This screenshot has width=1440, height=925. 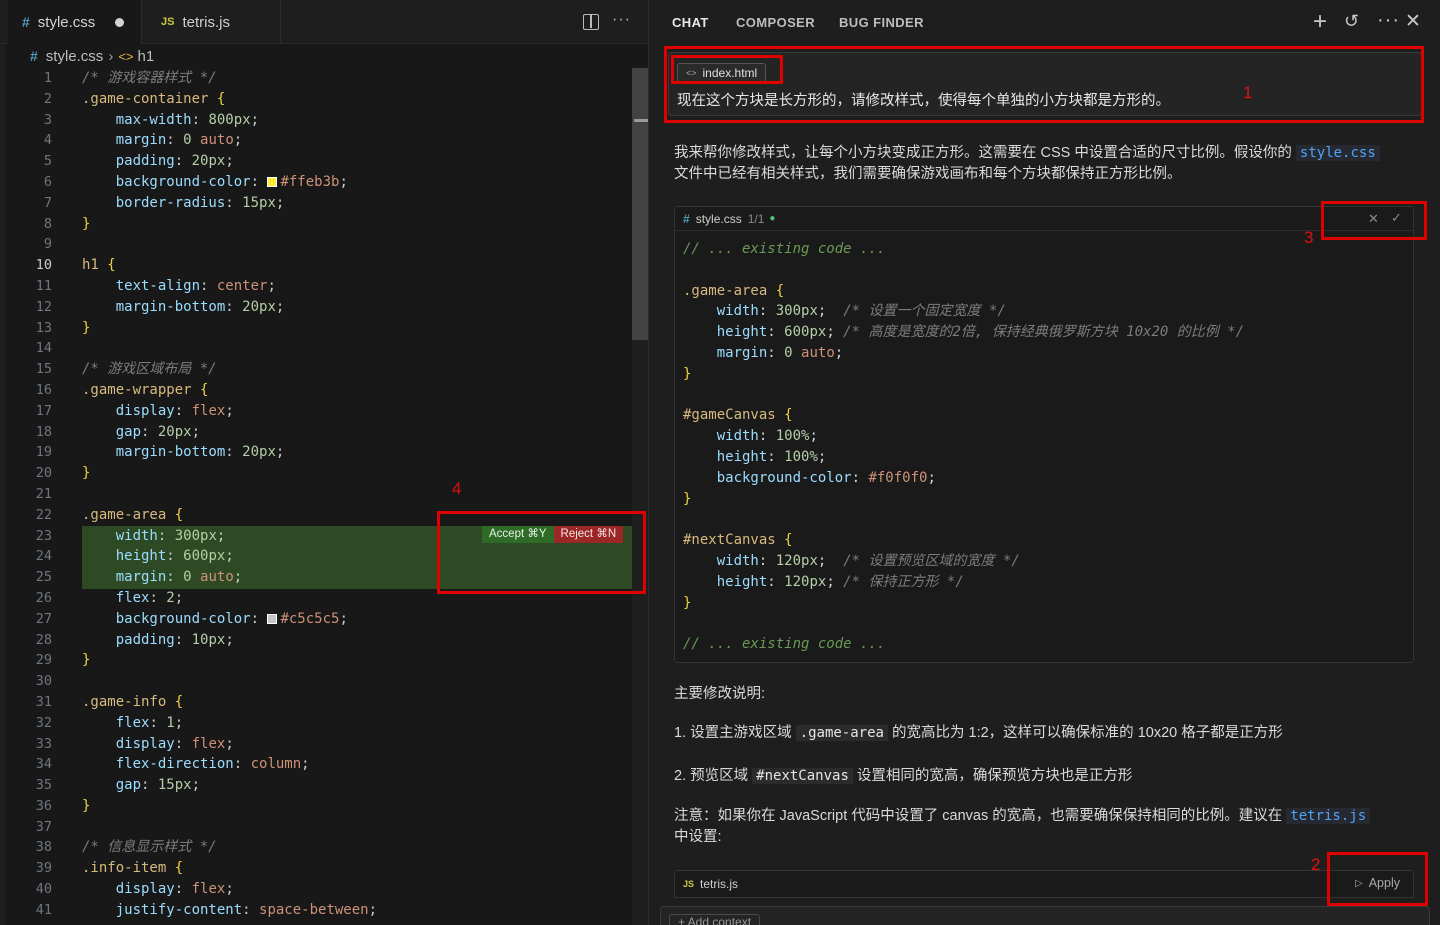 What do you see at coordinates (771, 456) in the screenshot?
I see `code-line: height: 100%;` at bounding box center [771, 456].